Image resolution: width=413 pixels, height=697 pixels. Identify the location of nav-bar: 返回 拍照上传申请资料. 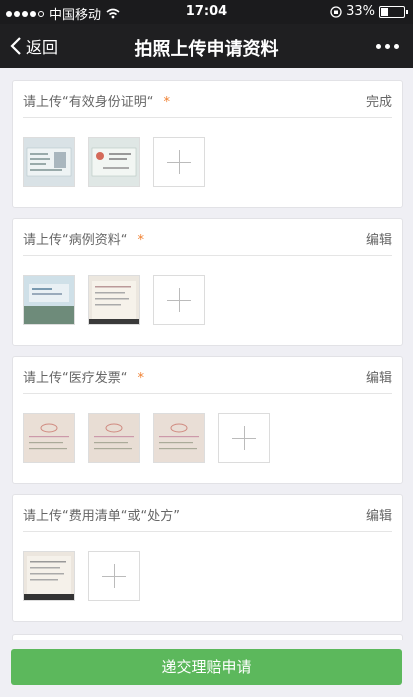
(206, 46).